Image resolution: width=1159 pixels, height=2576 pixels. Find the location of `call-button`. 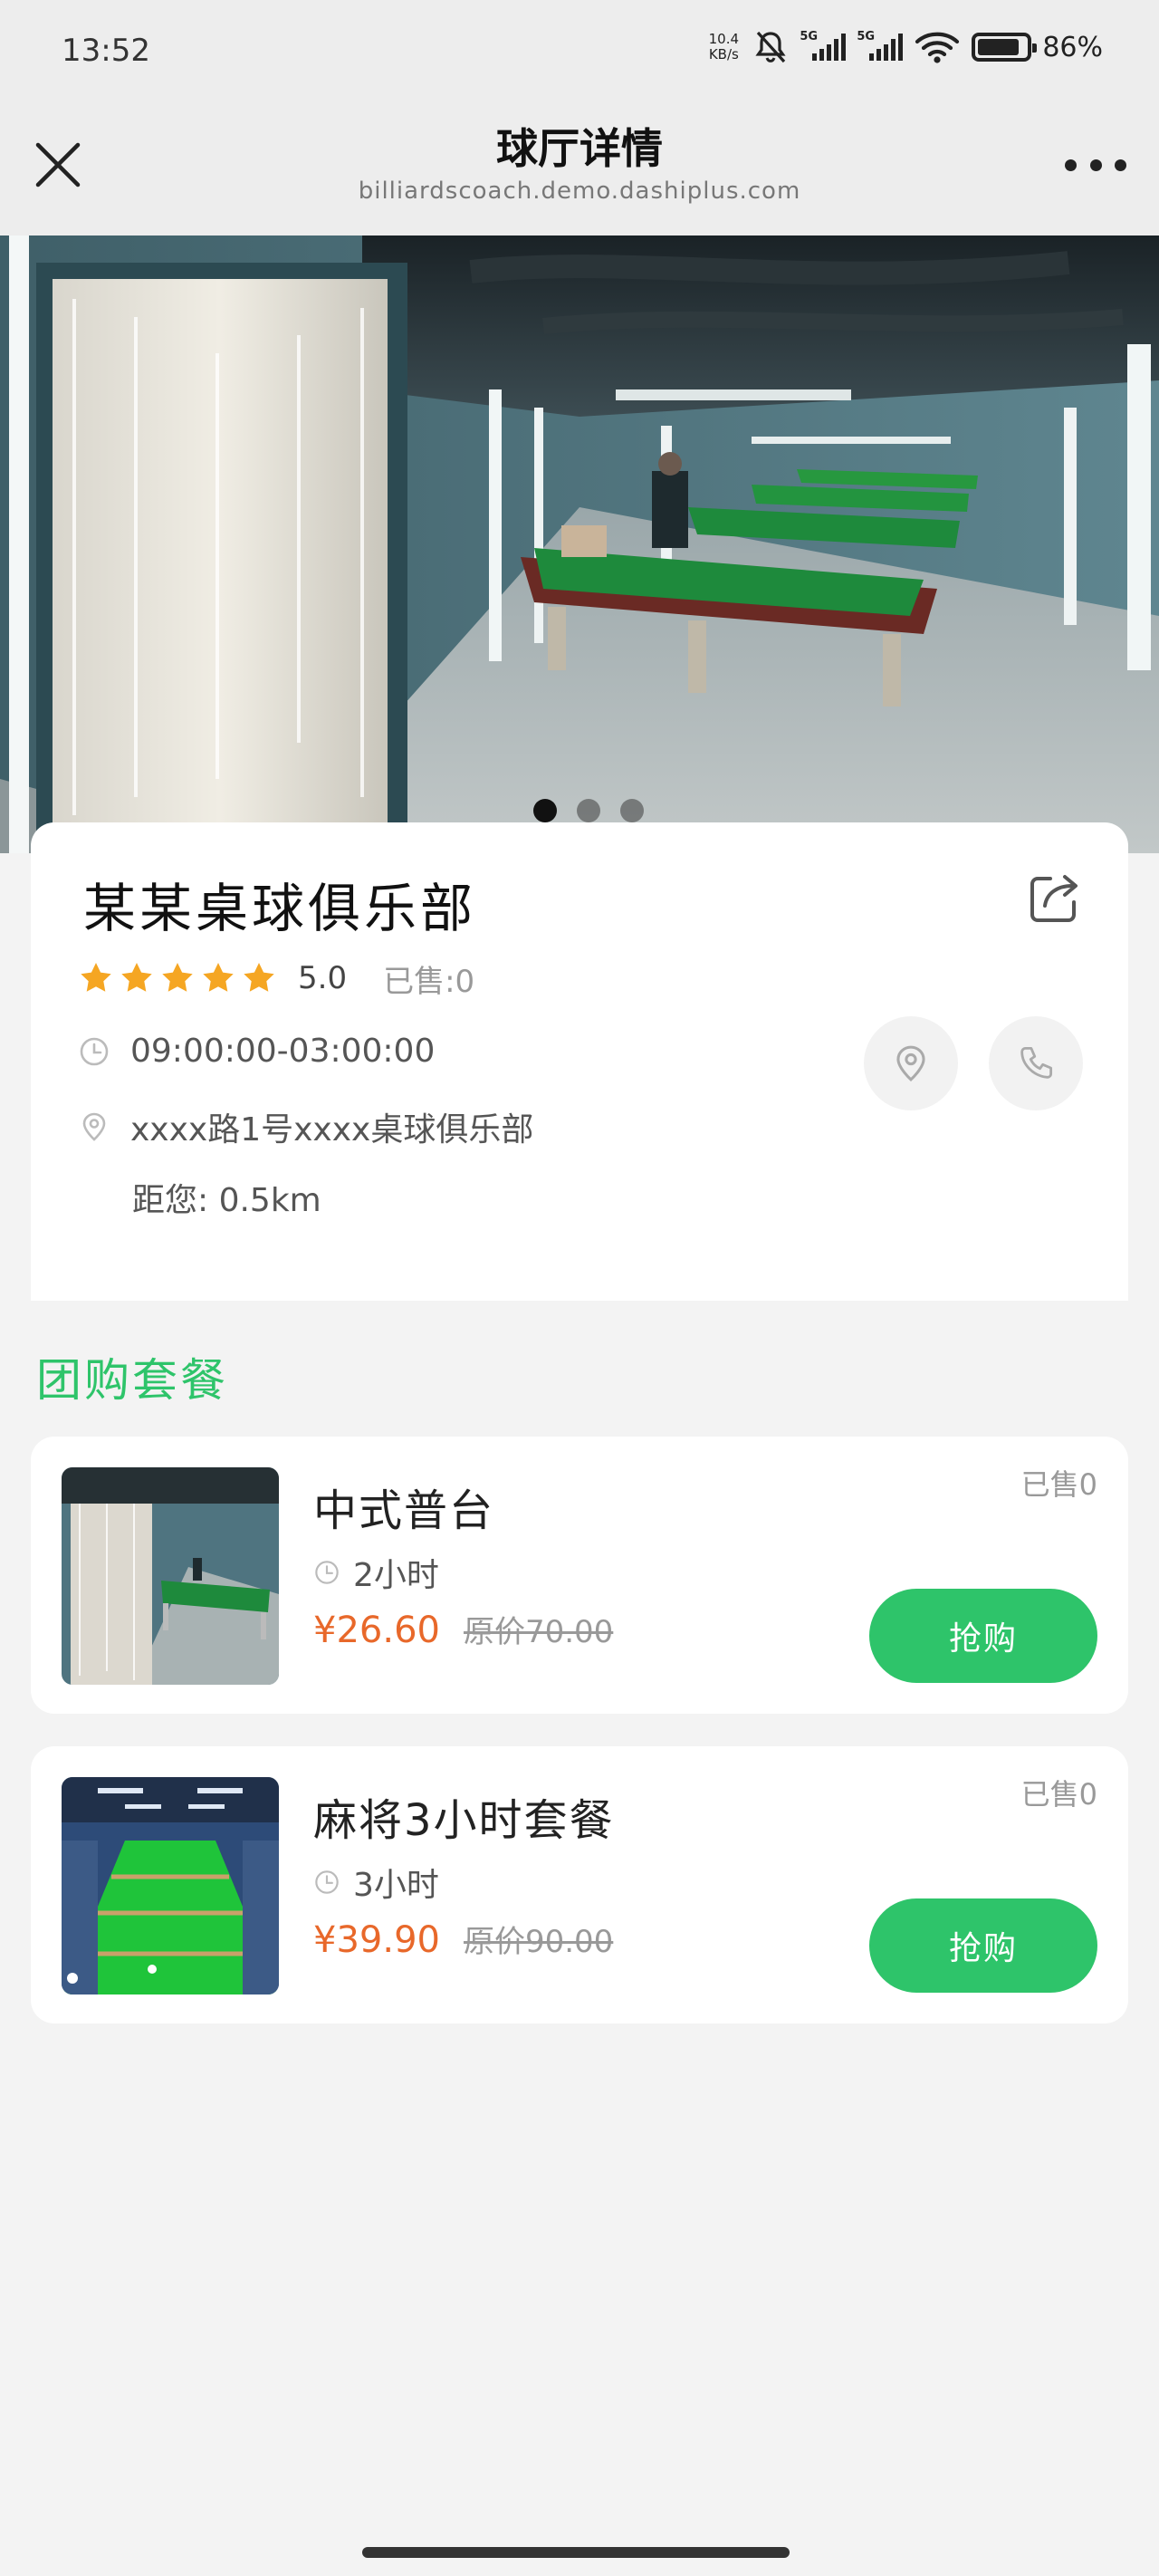

call-button is located at coordinates (1036, 1063).